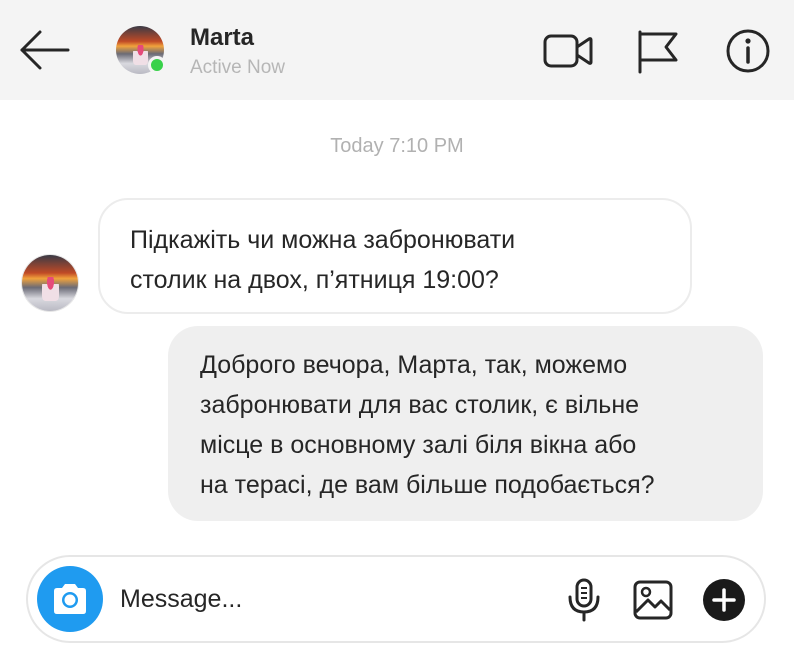 The height and width of the screenshot is (670, 794). I want to click on video-call-button, so click(568, 51).